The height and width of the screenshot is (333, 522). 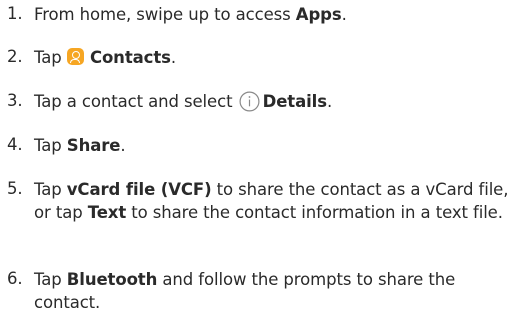 What do you see at coordinates (15, 13) in the screenshot?
I see `step-number: 1.` at bounding box center [15, 13].